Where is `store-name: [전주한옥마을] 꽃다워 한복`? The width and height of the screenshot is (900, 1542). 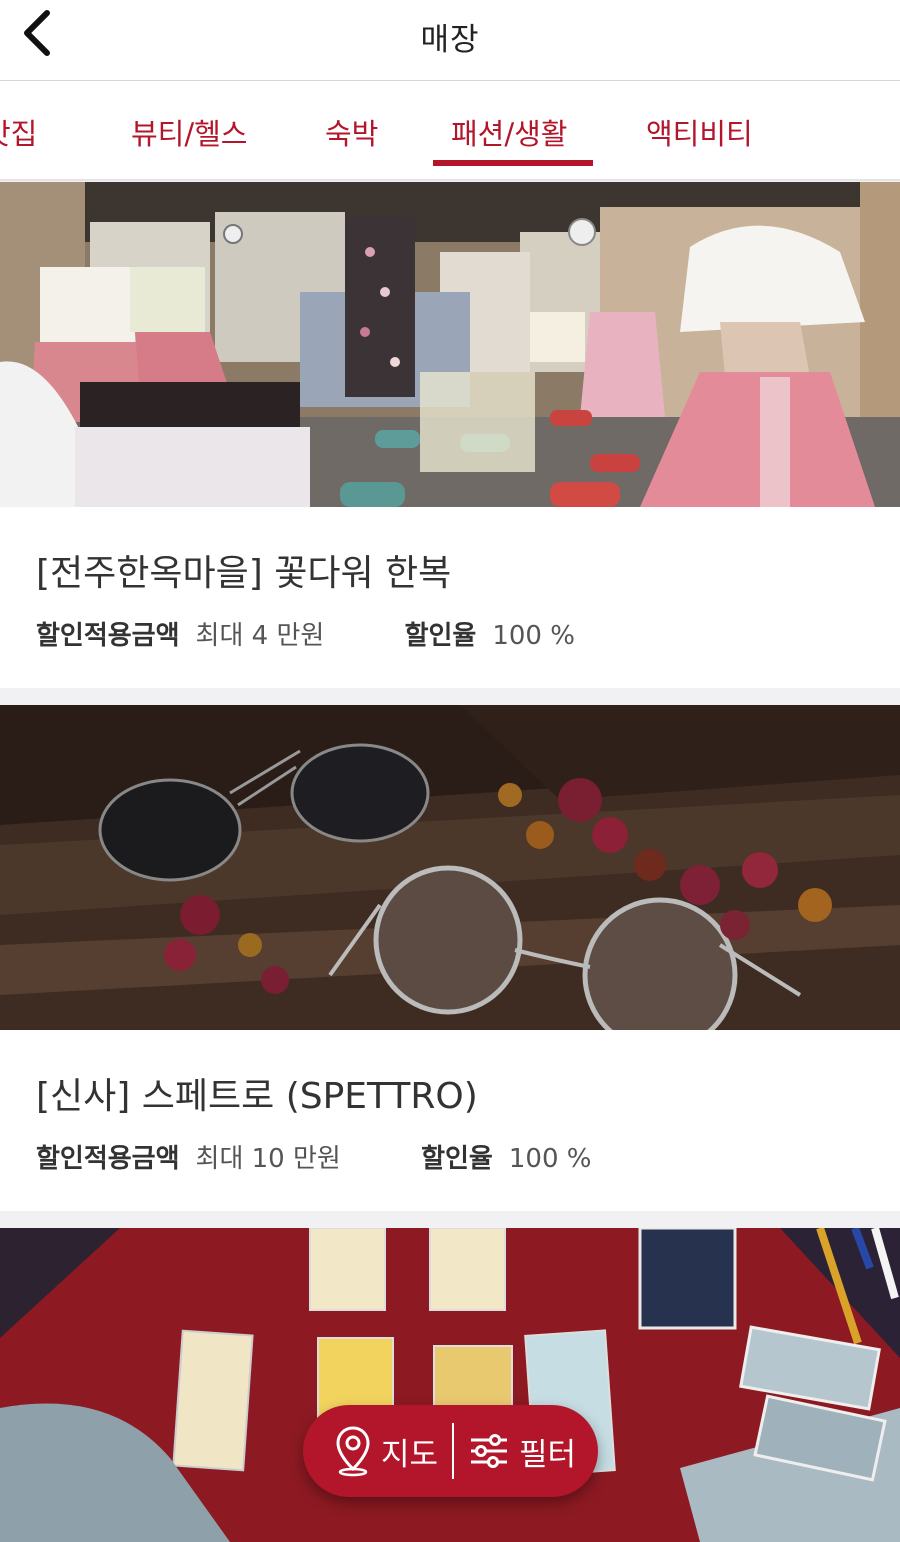 store-name: [전주한옥마을] 꽃다워 한복 is located at coordinates (243, 570).